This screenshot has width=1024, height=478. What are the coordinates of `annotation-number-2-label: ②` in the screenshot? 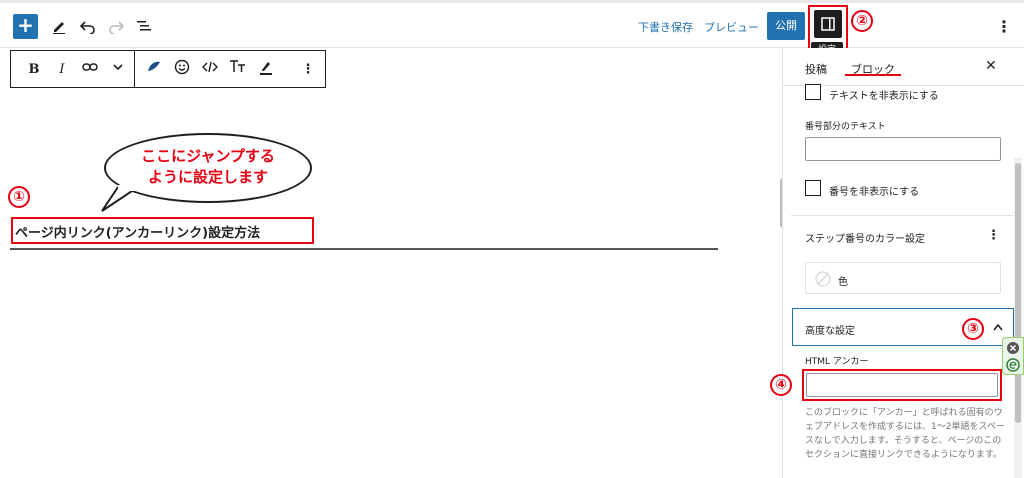 It's located at (862, 21).